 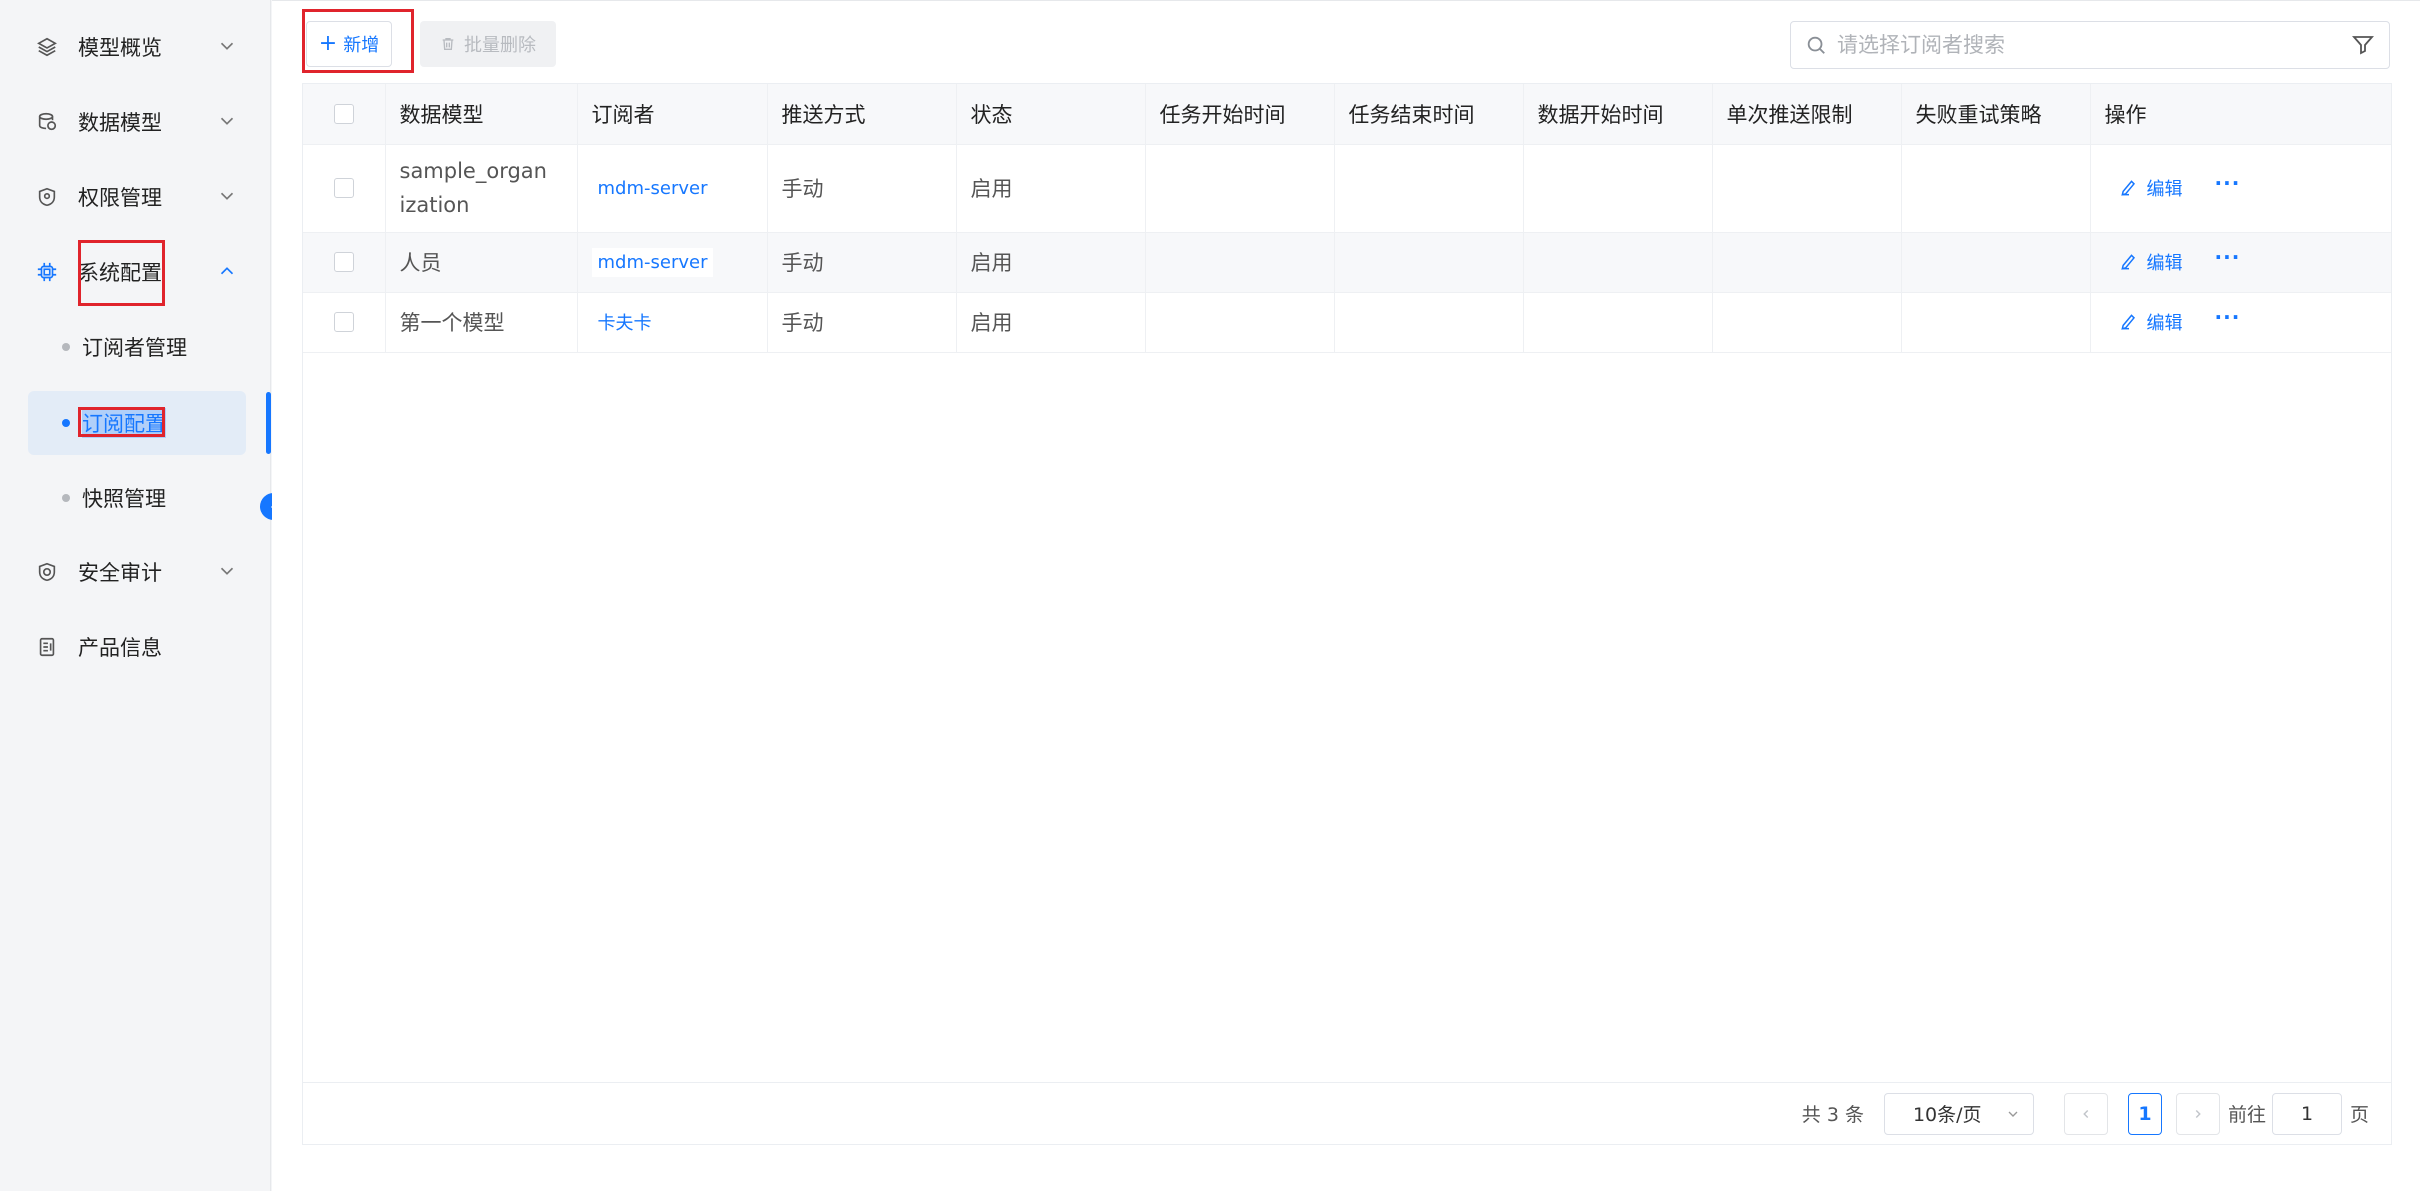 I want to click on add-button-label: 新增, so click(x=361, y=45).